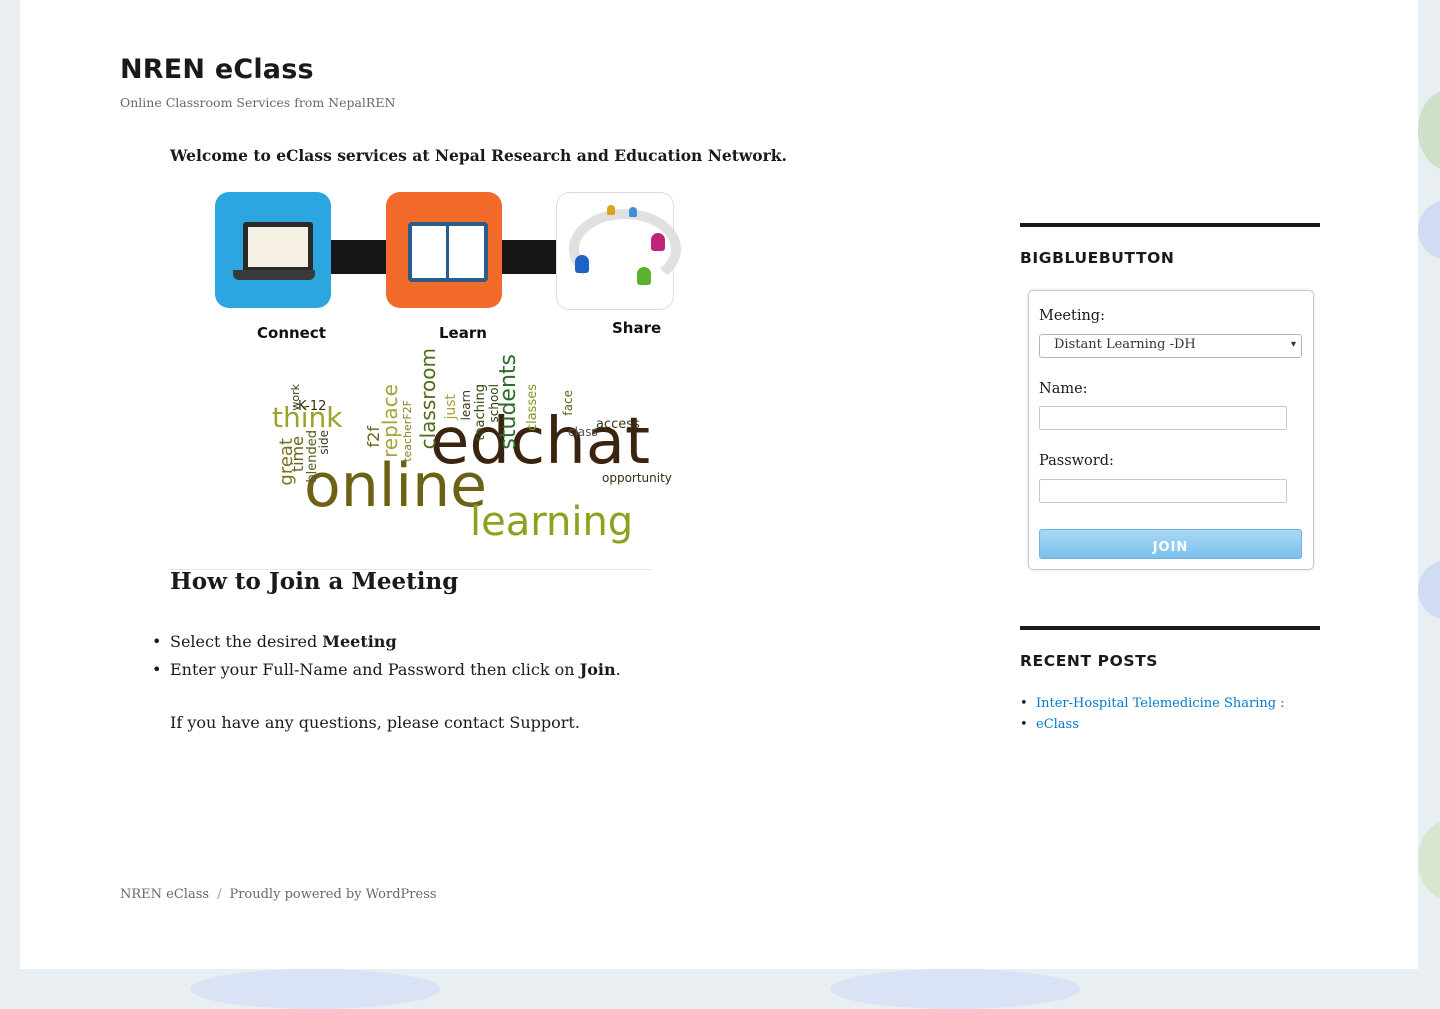 This screenshot has height=1009, width=1440. What do you see at coordinates (373, 437) in the screenshot?
I see `cloud-word: f2f` at bounding box center [373, 437].